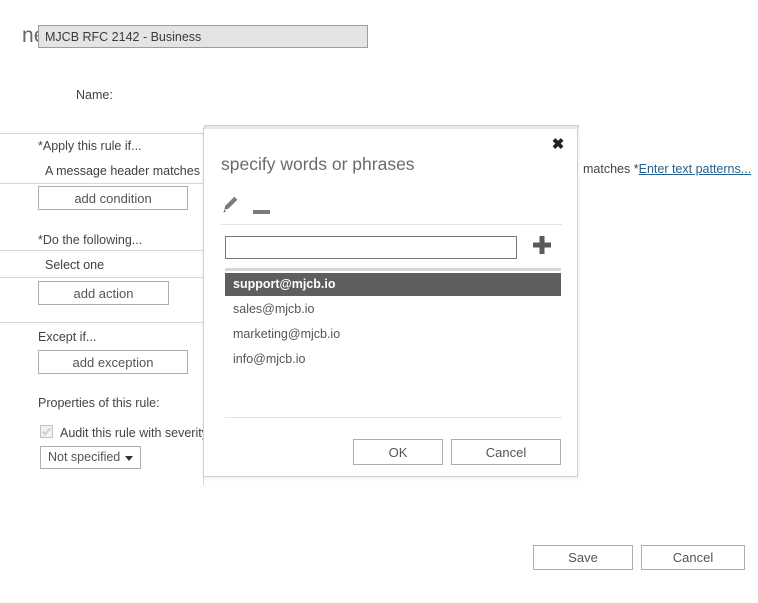  I want to click on dialog-ok-button: OK, so click(398, 452).